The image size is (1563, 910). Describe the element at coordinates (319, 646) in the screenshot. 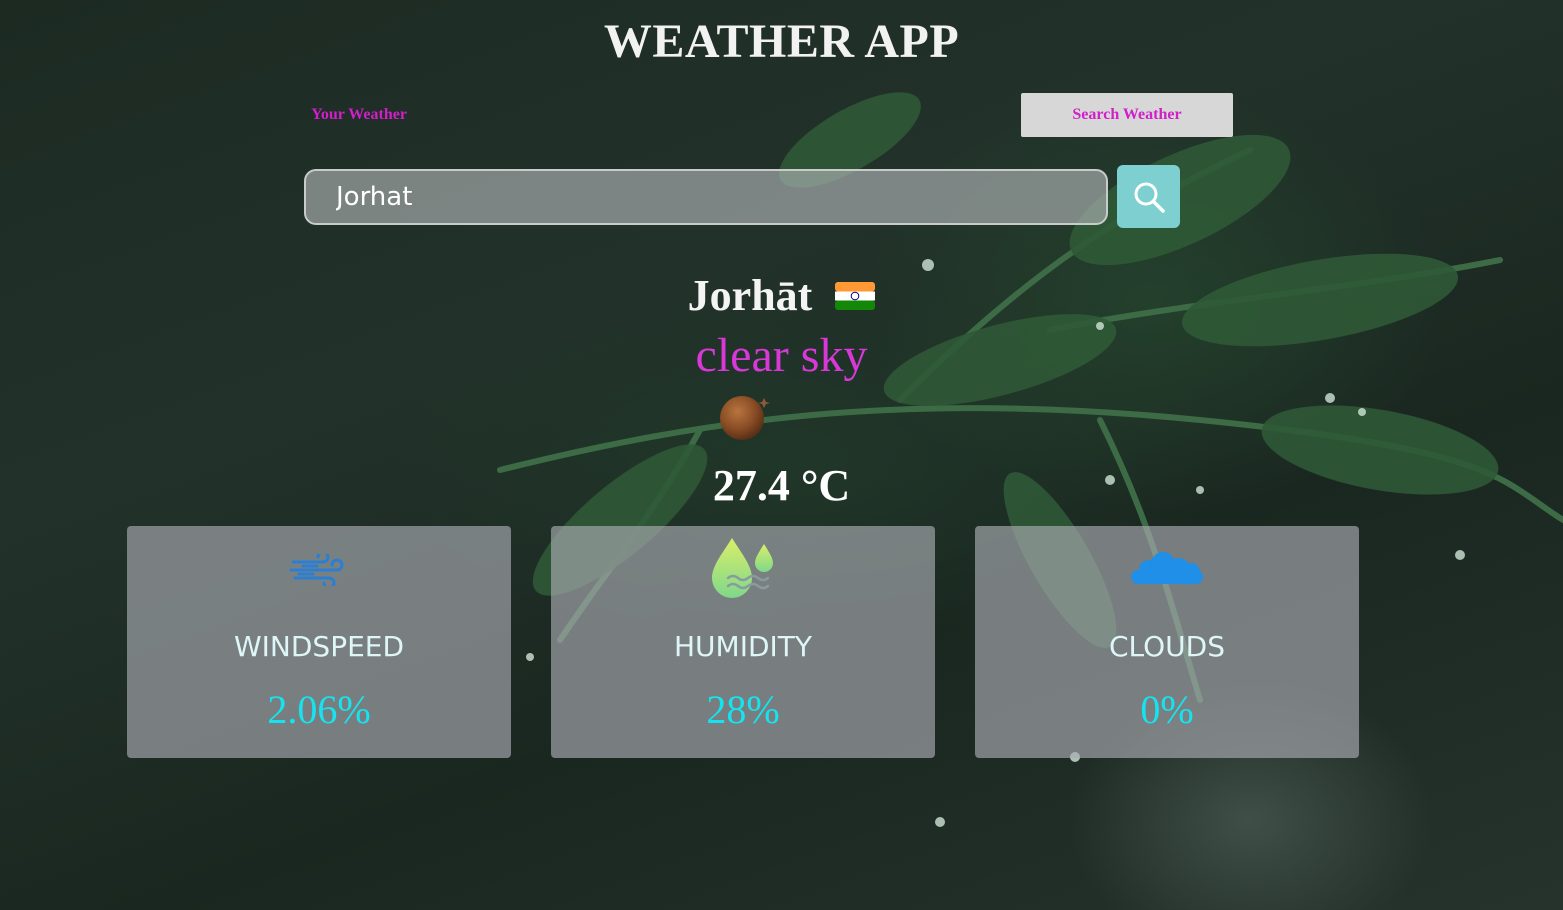

I see `windspeed-label: WINDSPEED` at that location.